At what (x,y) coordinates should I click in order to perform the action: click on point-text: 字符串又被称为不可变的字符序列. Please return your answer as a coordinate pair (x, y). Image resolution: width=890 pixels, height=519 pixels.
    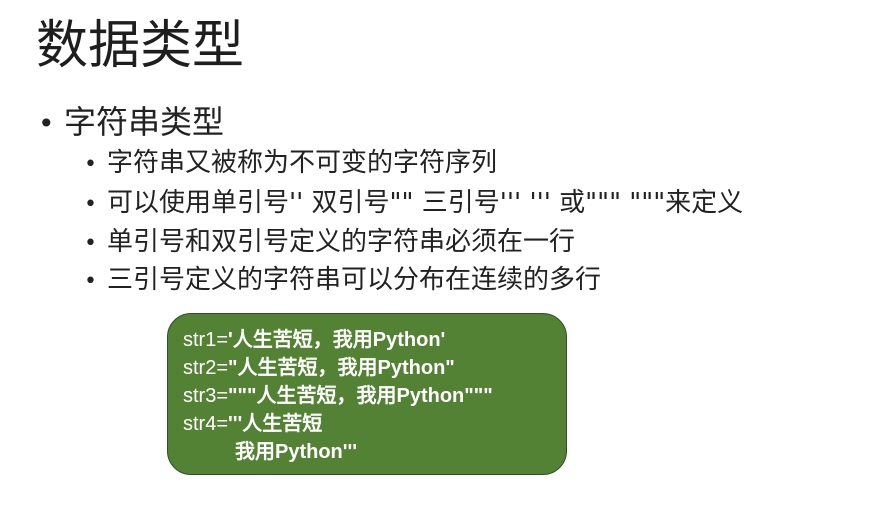
    Looking at the image, I should click on (302, 163).